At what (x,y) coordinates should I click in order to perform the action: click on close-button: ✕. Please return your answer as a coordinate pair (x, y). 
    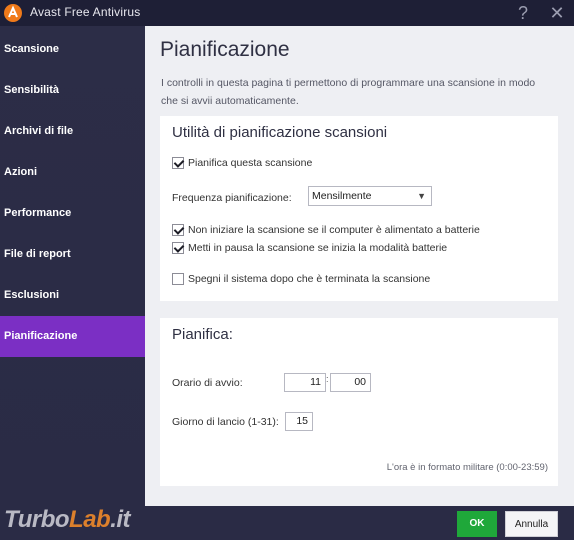
    Looking at the image, I should click on (557, 13).